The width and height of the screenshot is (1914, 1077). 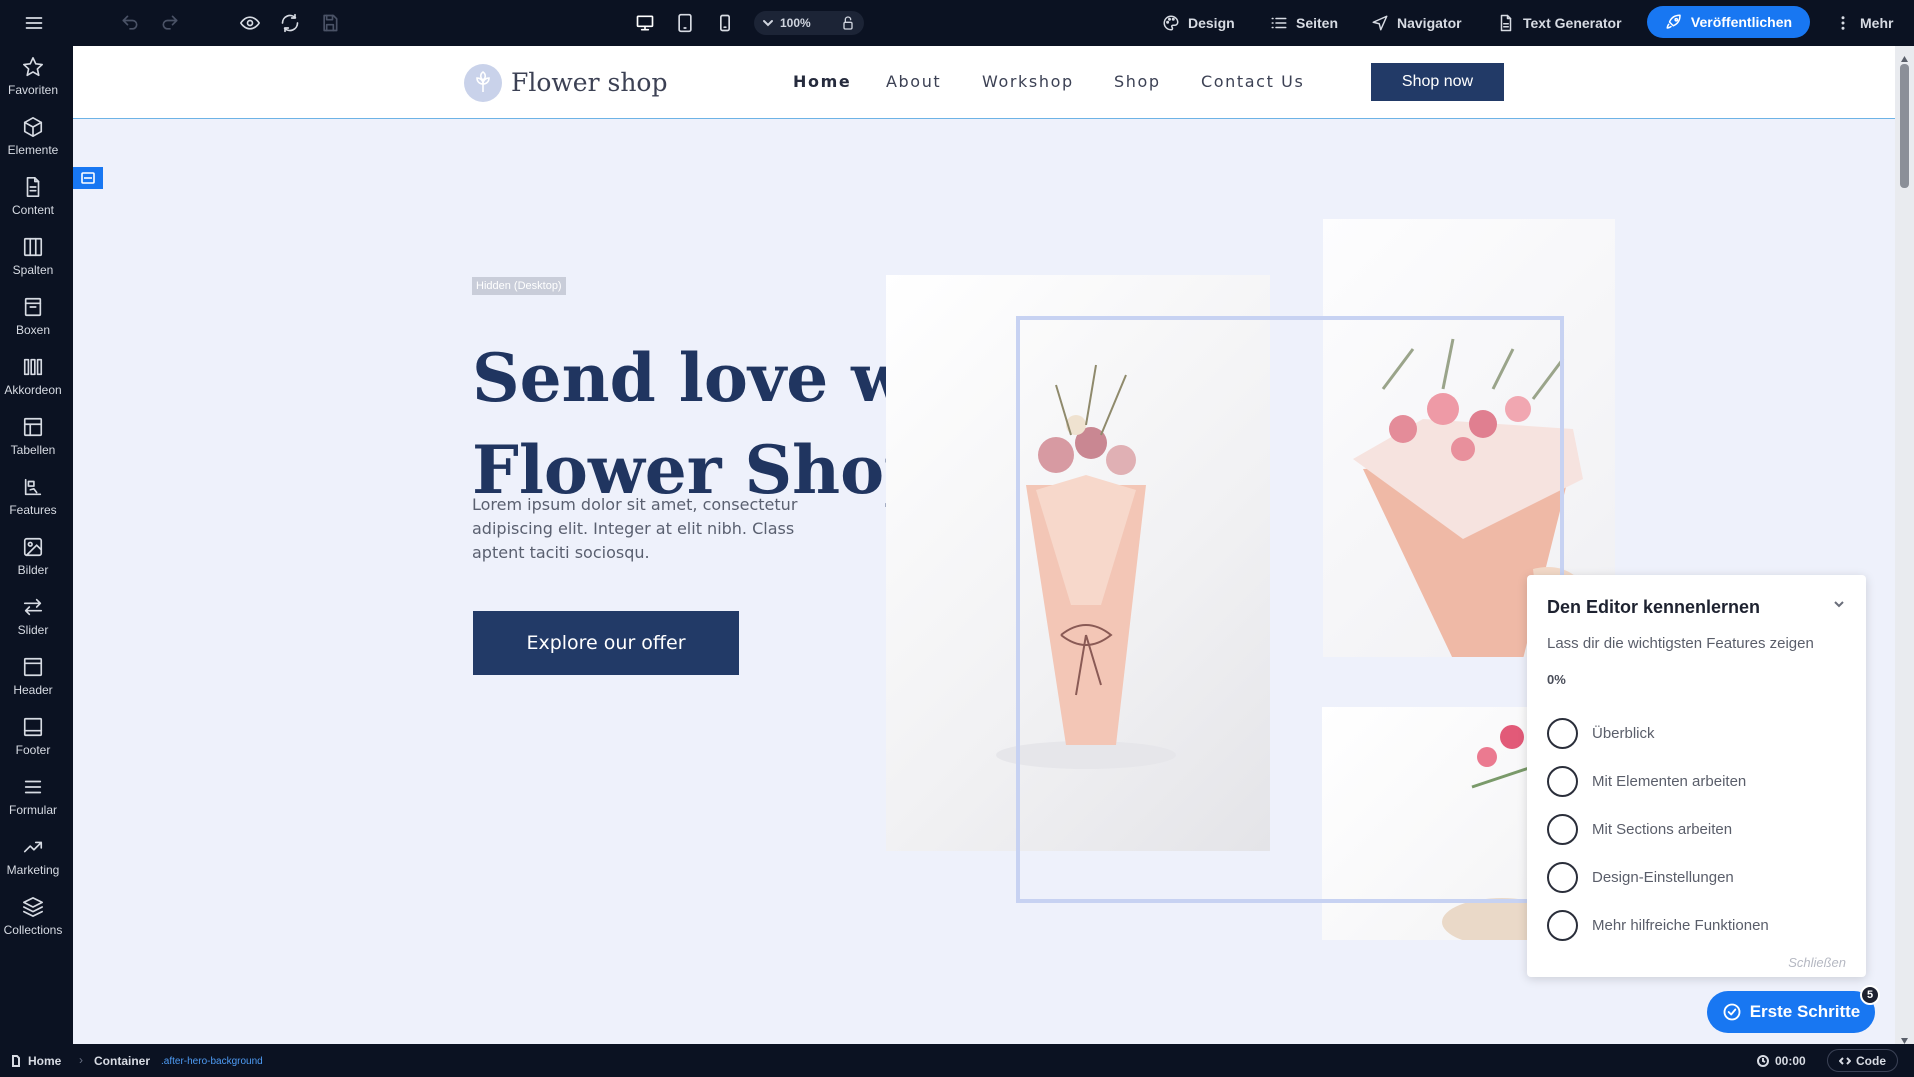 I want to click on file-text-icon, so click(x=1506, y=23).